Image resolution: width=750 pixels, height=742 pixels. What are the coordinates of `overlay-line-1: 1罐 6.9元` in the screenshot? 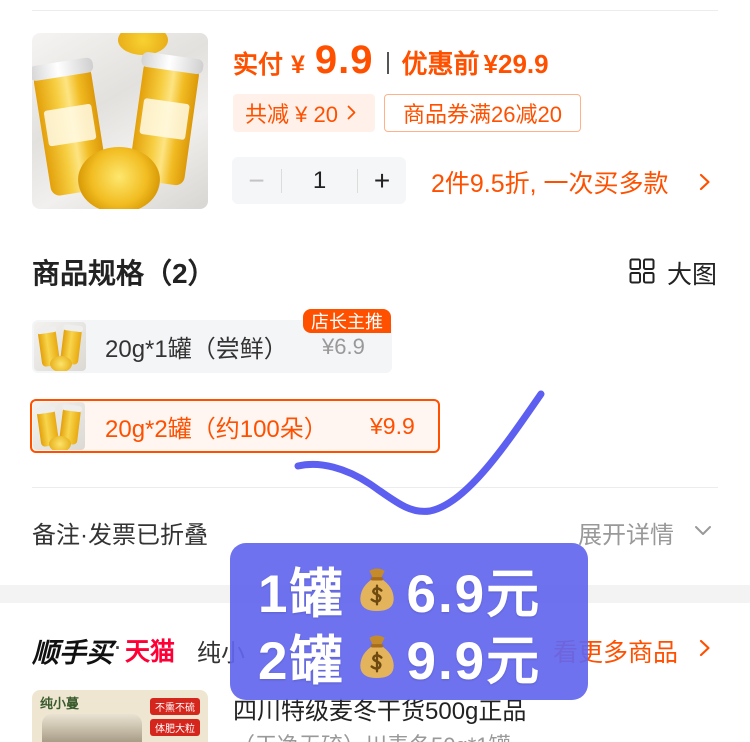 It's located at (399, 592).